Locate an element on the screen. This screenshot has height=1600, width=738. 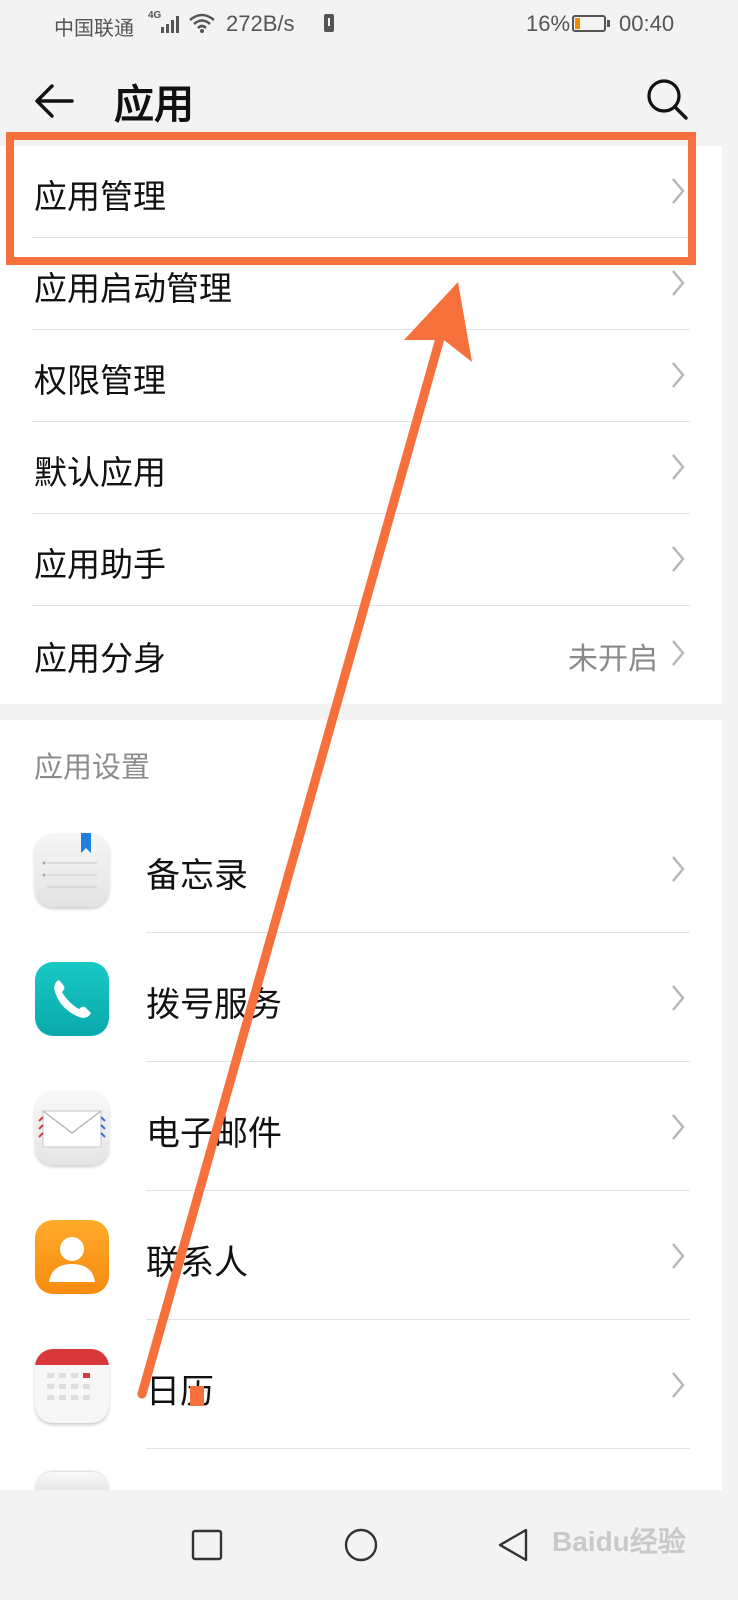
network-speed: 272B/s is located at coordinates (260, 23).